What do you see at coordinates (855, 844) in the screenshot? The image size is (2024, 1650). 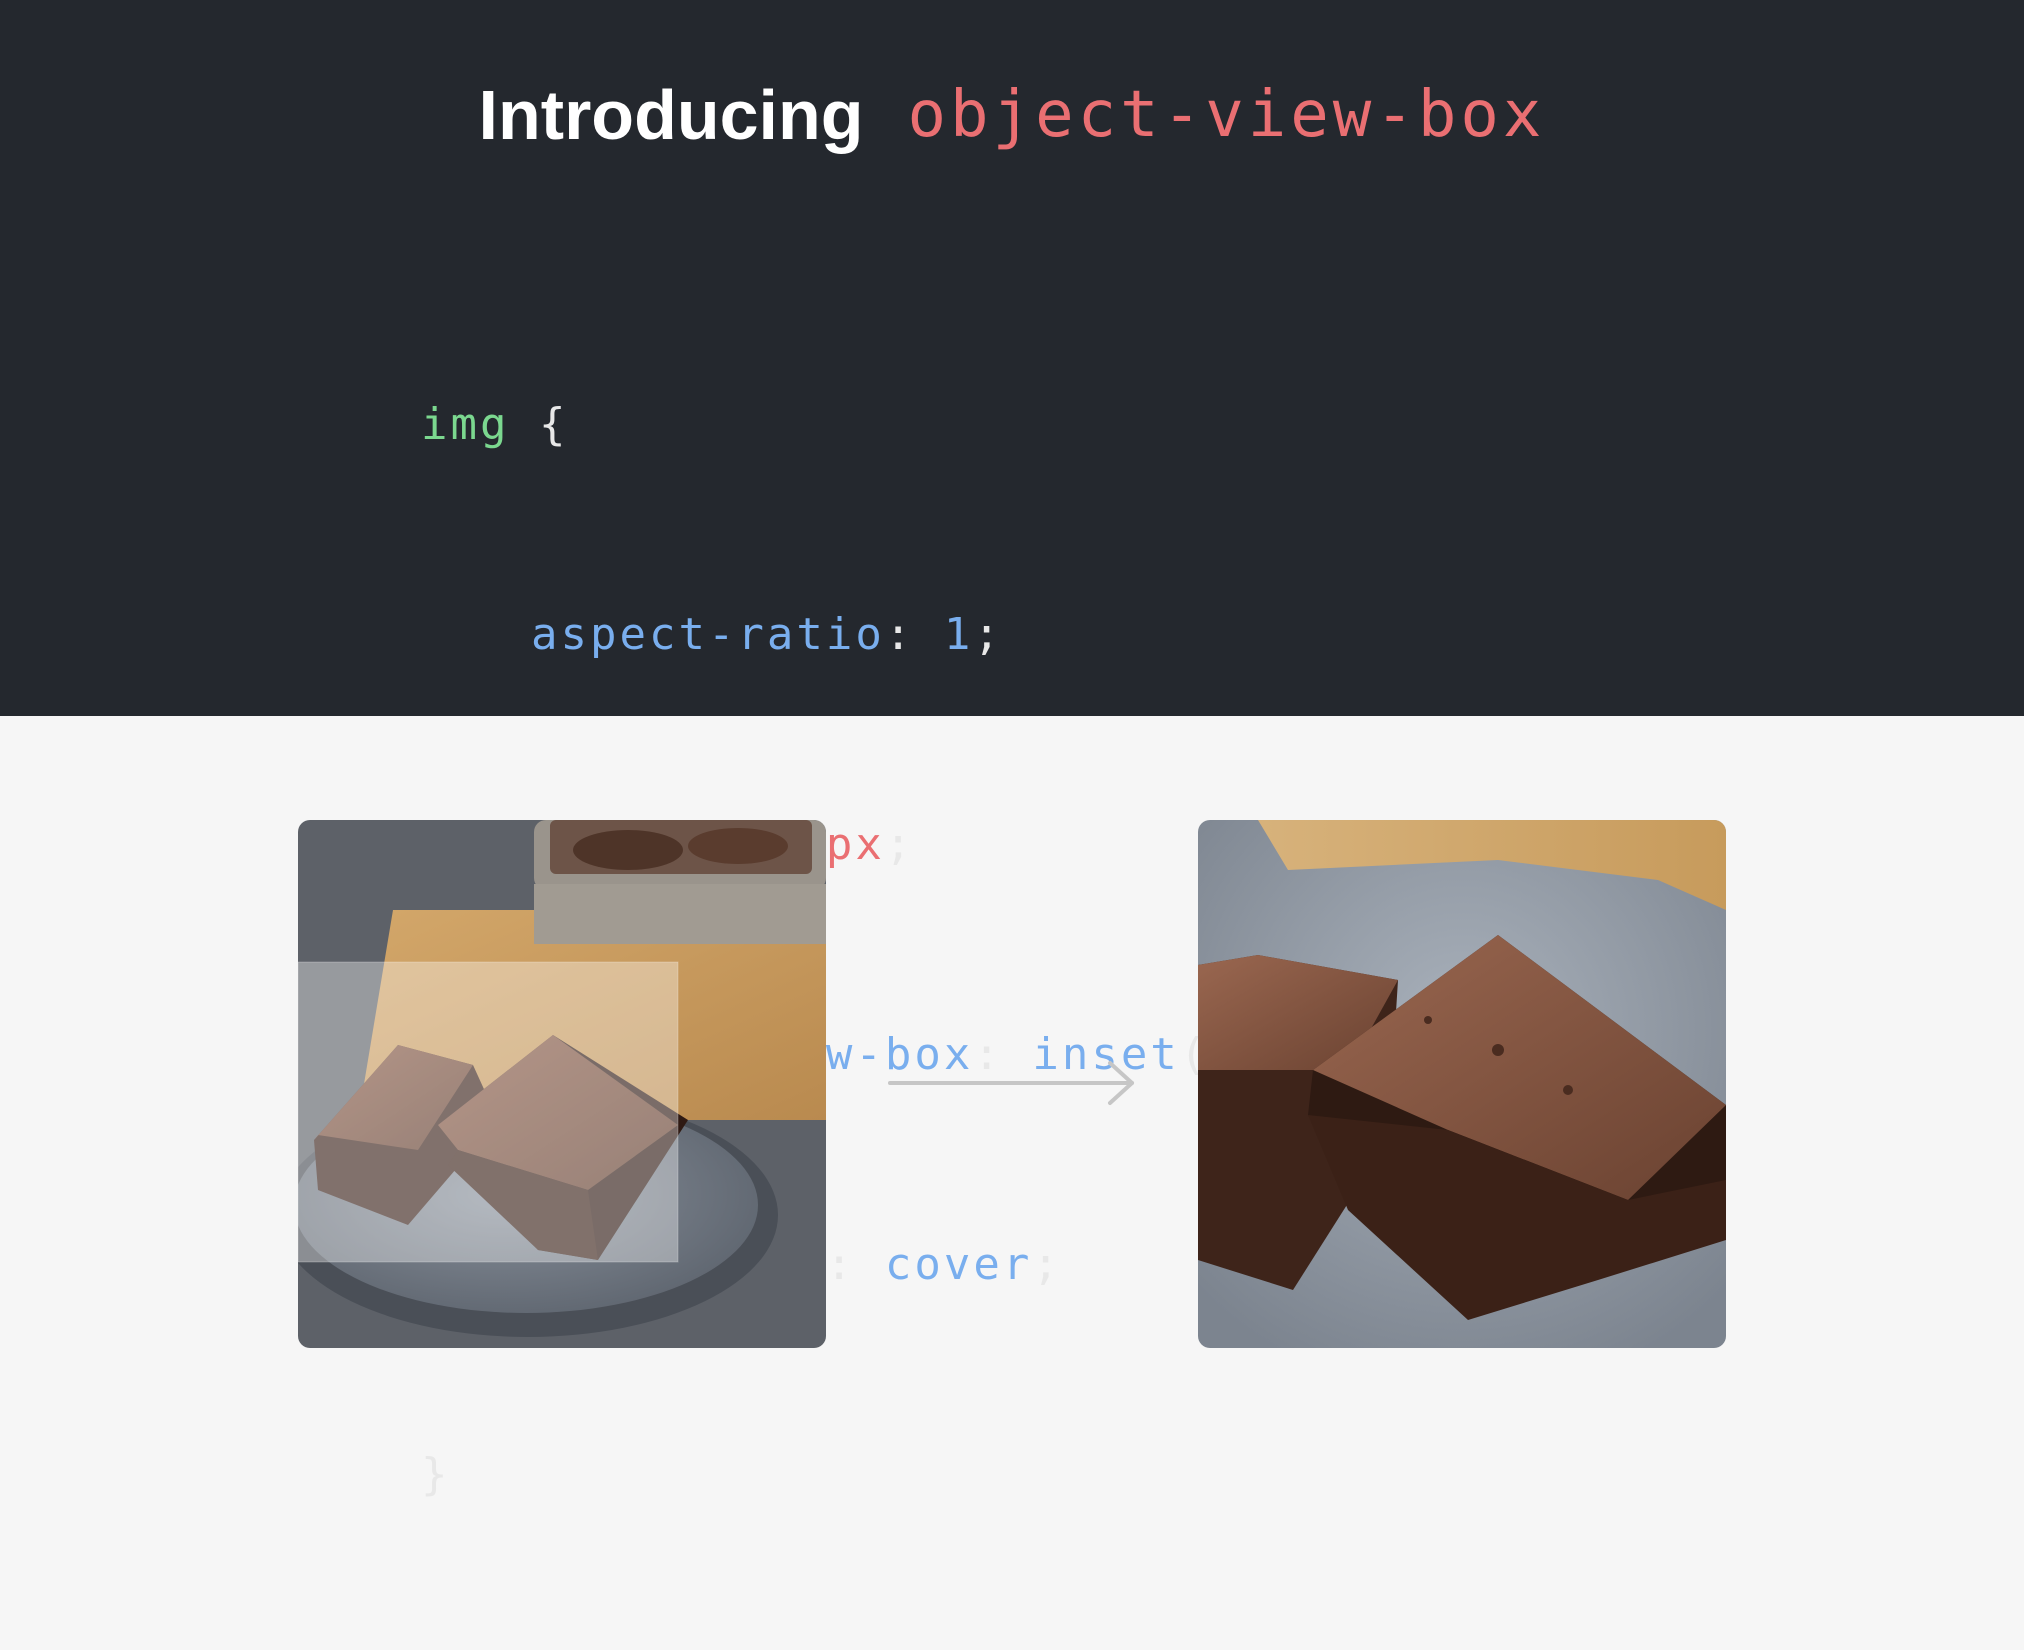 I see `code-unit: px` at bounding box center [855, 844].